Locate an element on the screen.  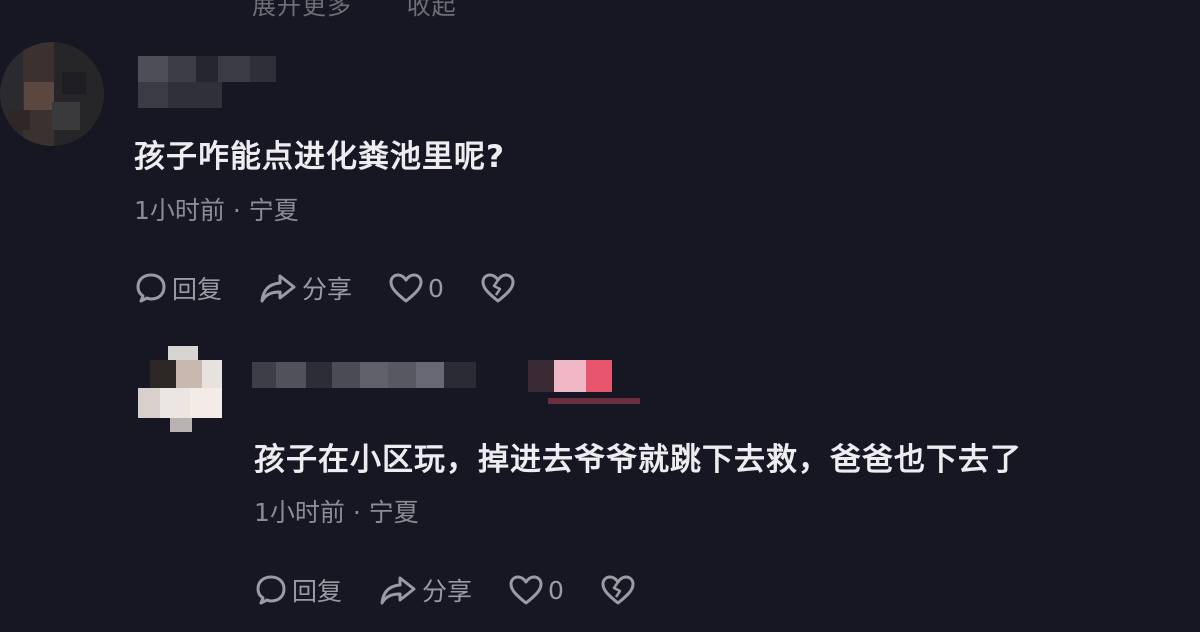
username-blurred is located at coordinates (207, 69).